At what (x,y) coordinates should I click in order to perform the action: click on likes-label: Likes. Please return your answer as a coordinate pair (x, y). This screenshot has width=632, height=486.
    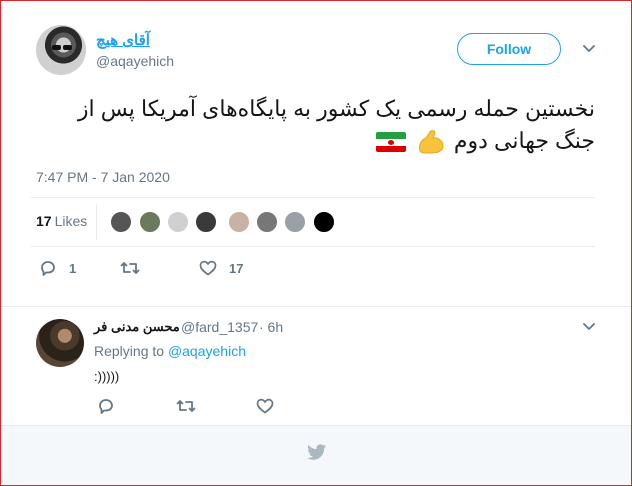
    Looking at the image, I should click on (71, 221).